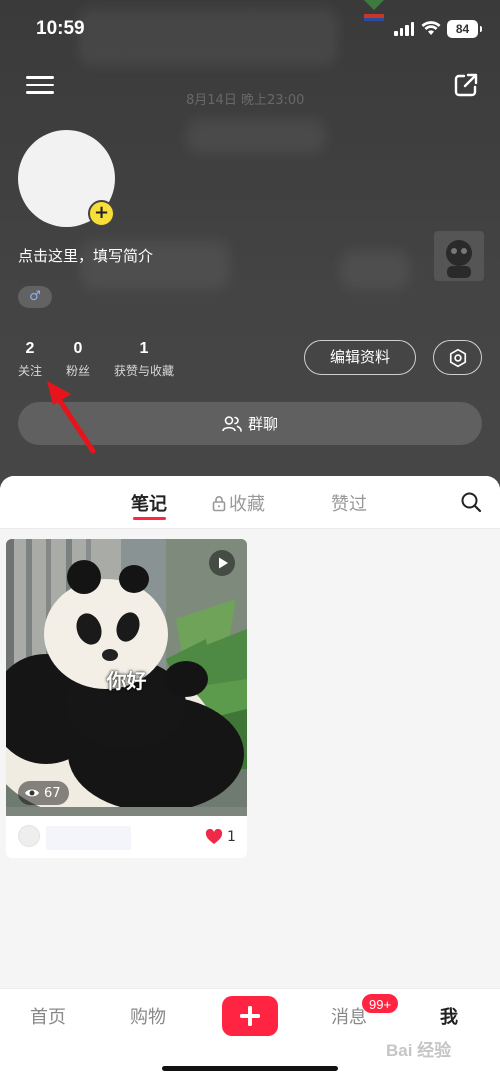 This screenshot has width=500, height=1082. Describe the element at coordinates (29, 836) in the screenshot. I see `note-author-avatar` at that location.